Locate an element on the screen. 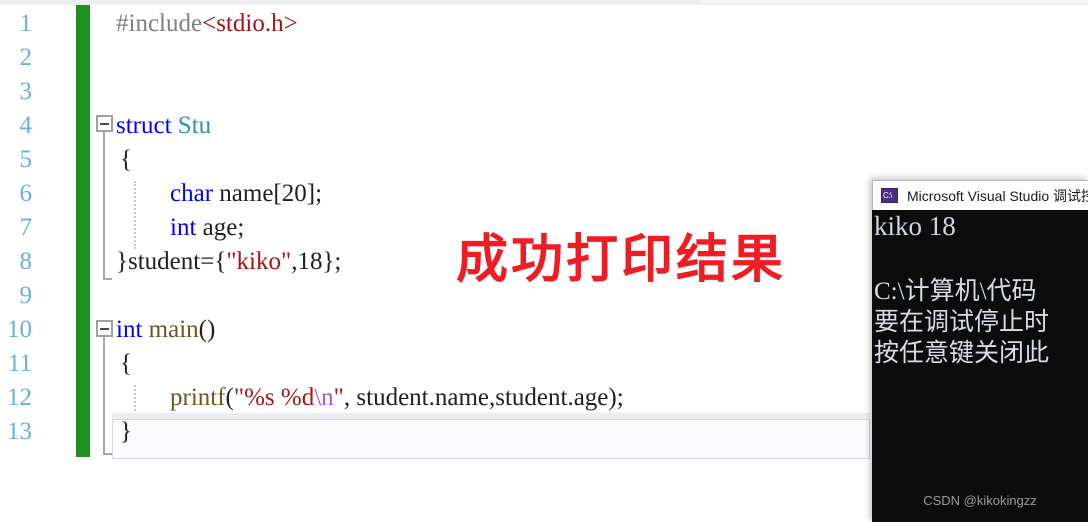 The width and height of the screenshot is (1088, 522). format-string-part2: " is located at coordinates (338, 397).